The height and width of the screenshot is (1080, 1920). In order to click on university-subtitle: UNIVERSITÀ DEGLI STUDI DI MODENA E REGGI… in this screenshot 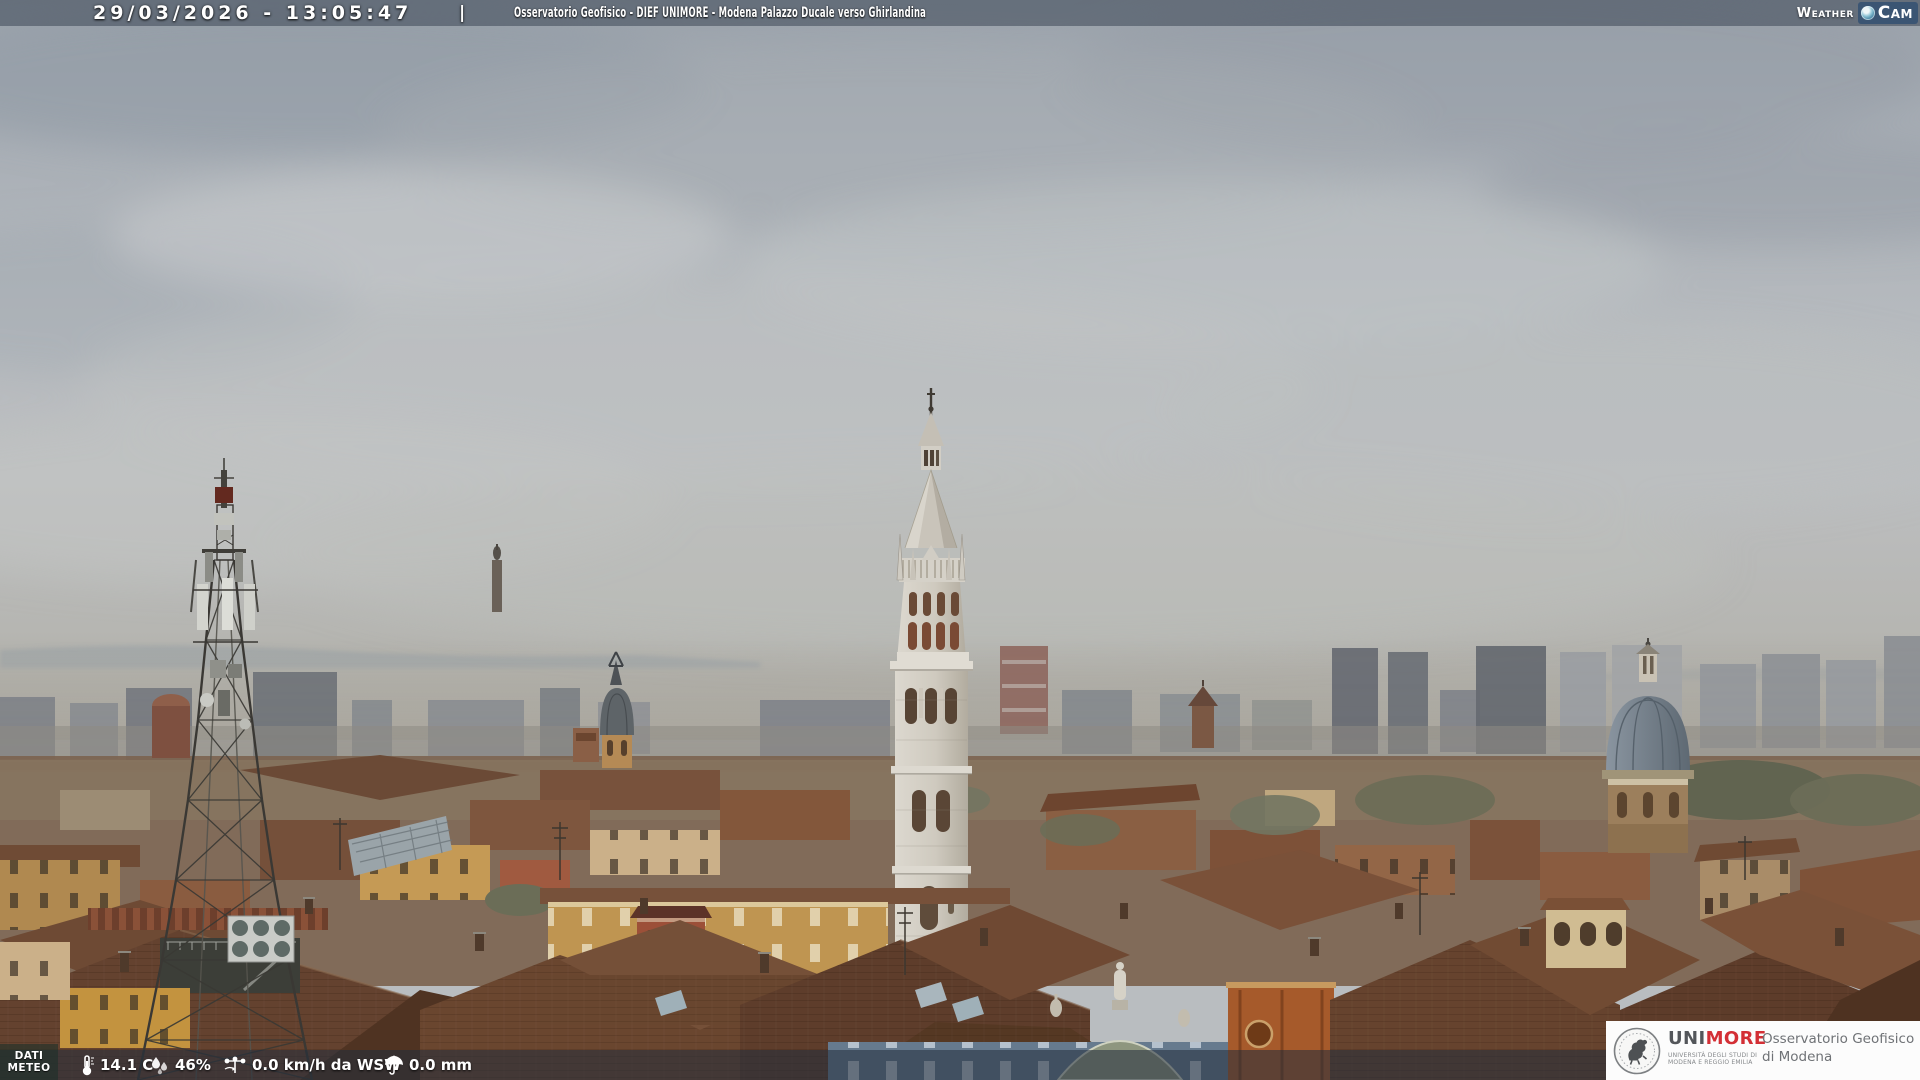, I will do `click(1716, 1059)`.